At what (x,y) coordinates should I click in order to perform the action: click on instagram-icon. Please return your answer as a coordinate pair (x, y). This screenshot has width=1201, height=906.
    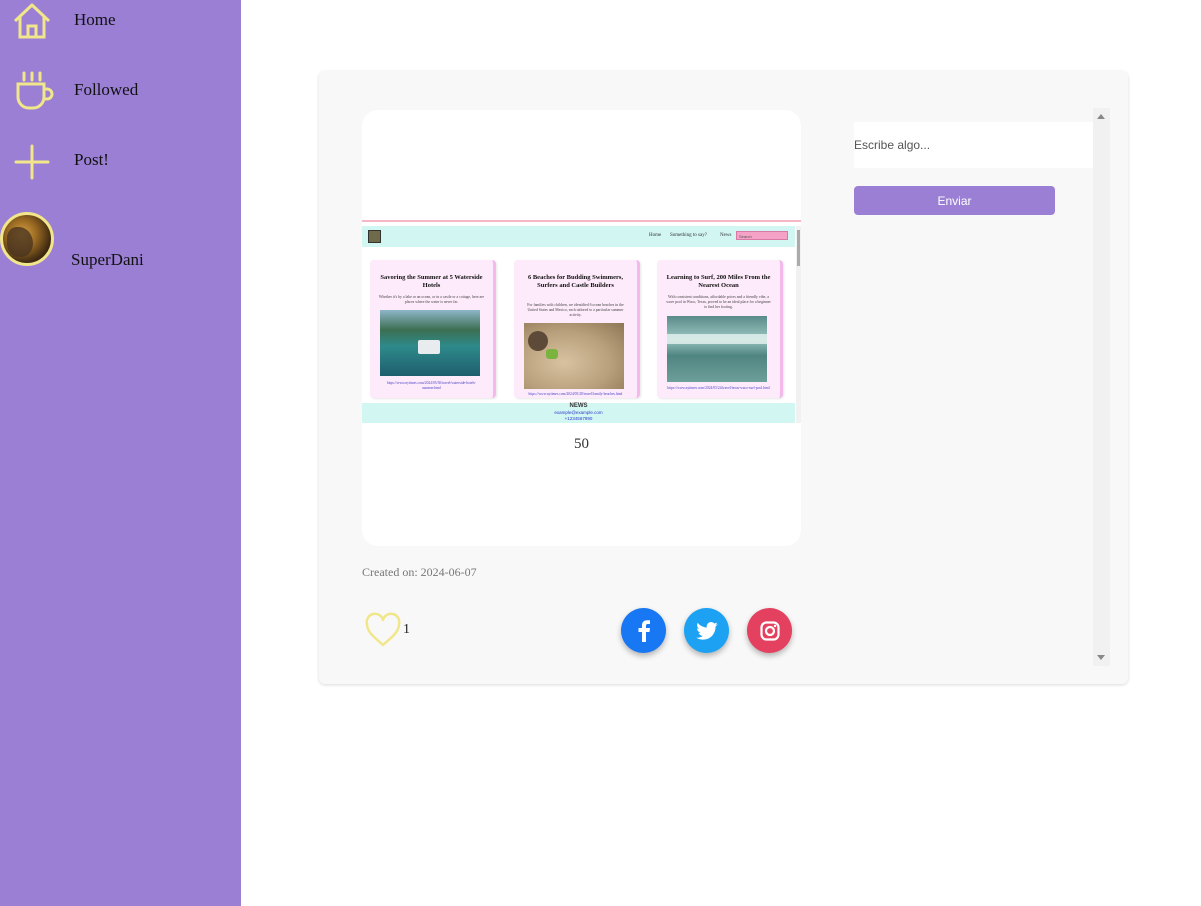
    Looking at the image, I should click on (769, 630).